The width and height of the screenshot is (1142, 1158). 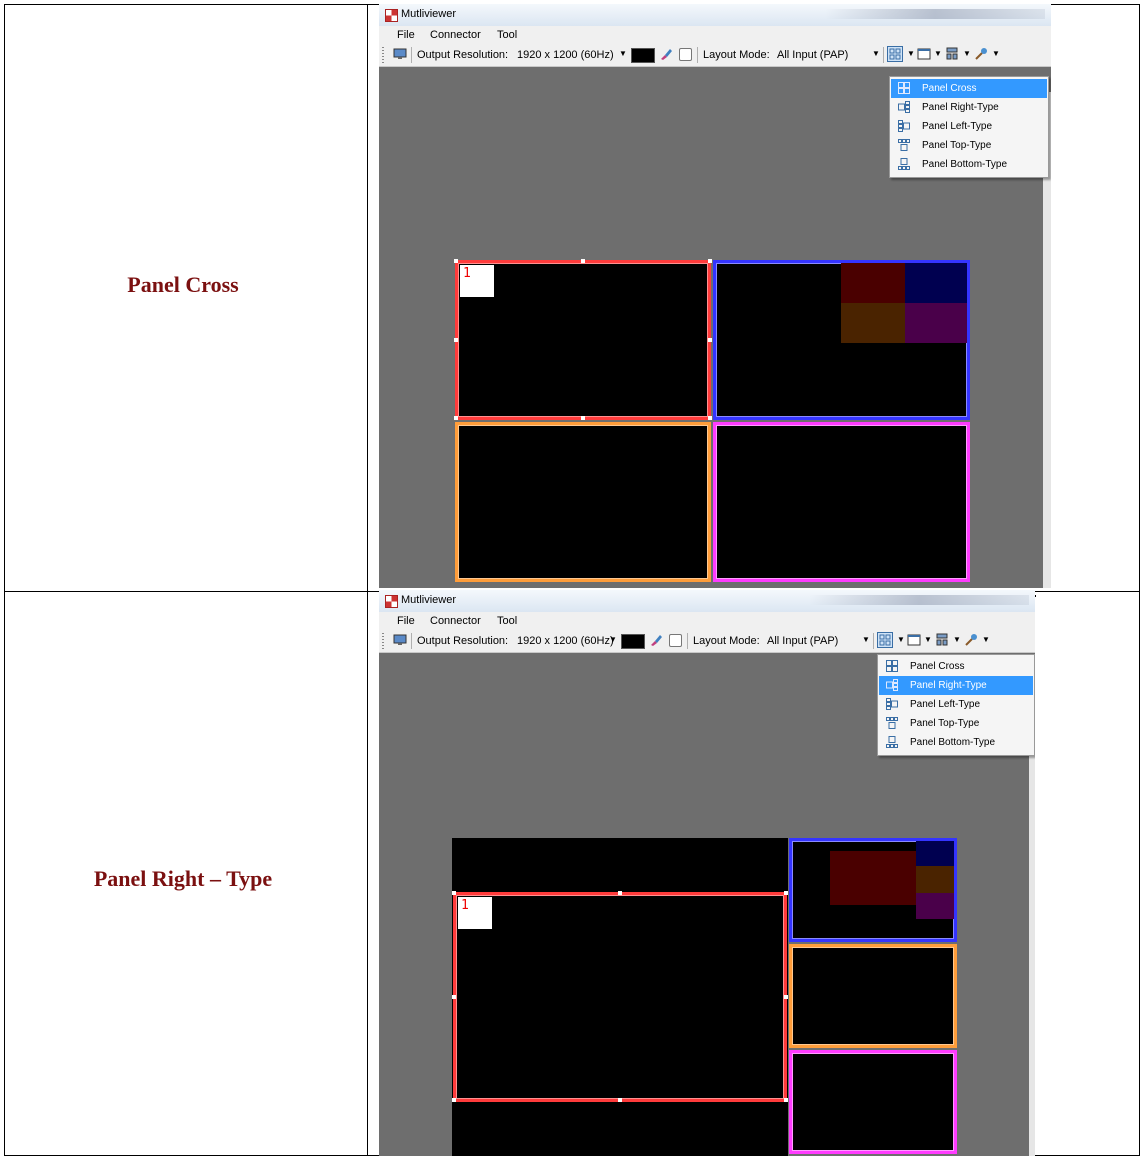 What do you see at coordinates (707, 601) in the screenshot?
I see `window-titlebar: Mutliviewer` at bounding box center [707, 601].